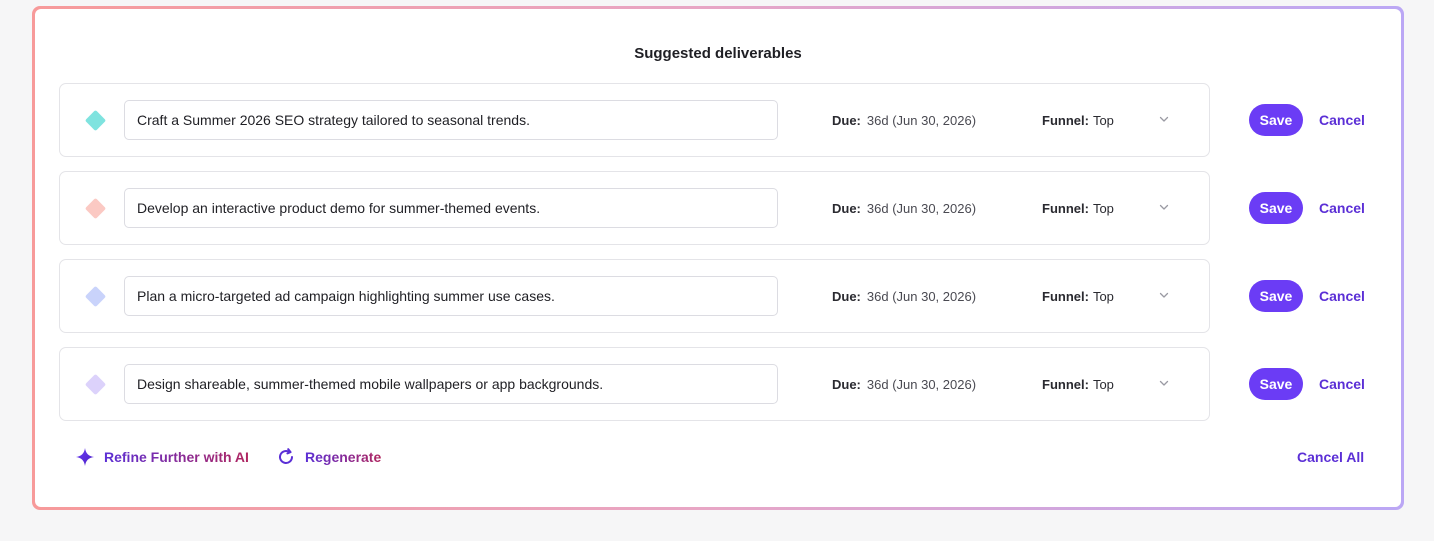 The image size is (1434, 541). What do you see at coordinates (343, 457) in the screenshot?
I see `regenerate-label: Regenerate` at bounding box center [343, 457].